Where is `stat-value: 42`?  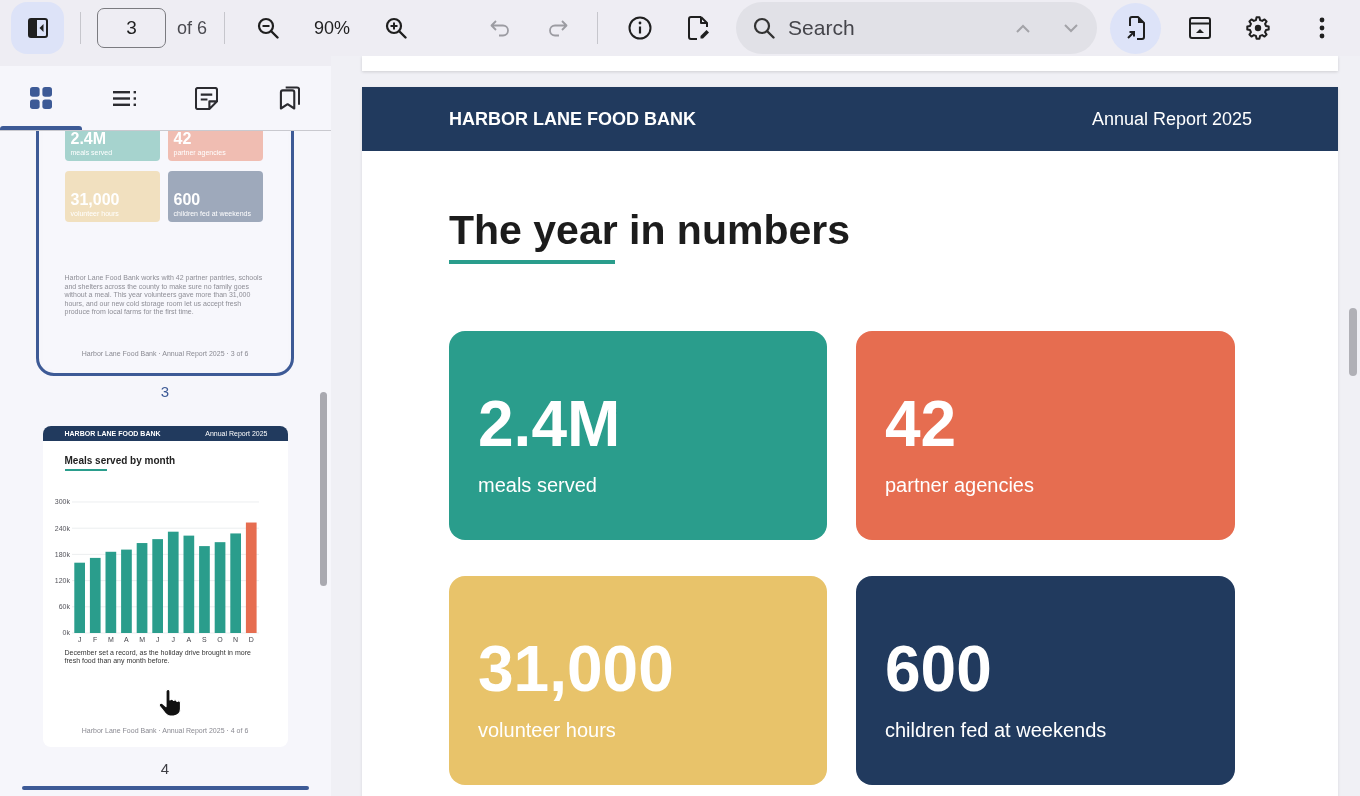 stat-value: 42 is located at coordinates (921, 424).